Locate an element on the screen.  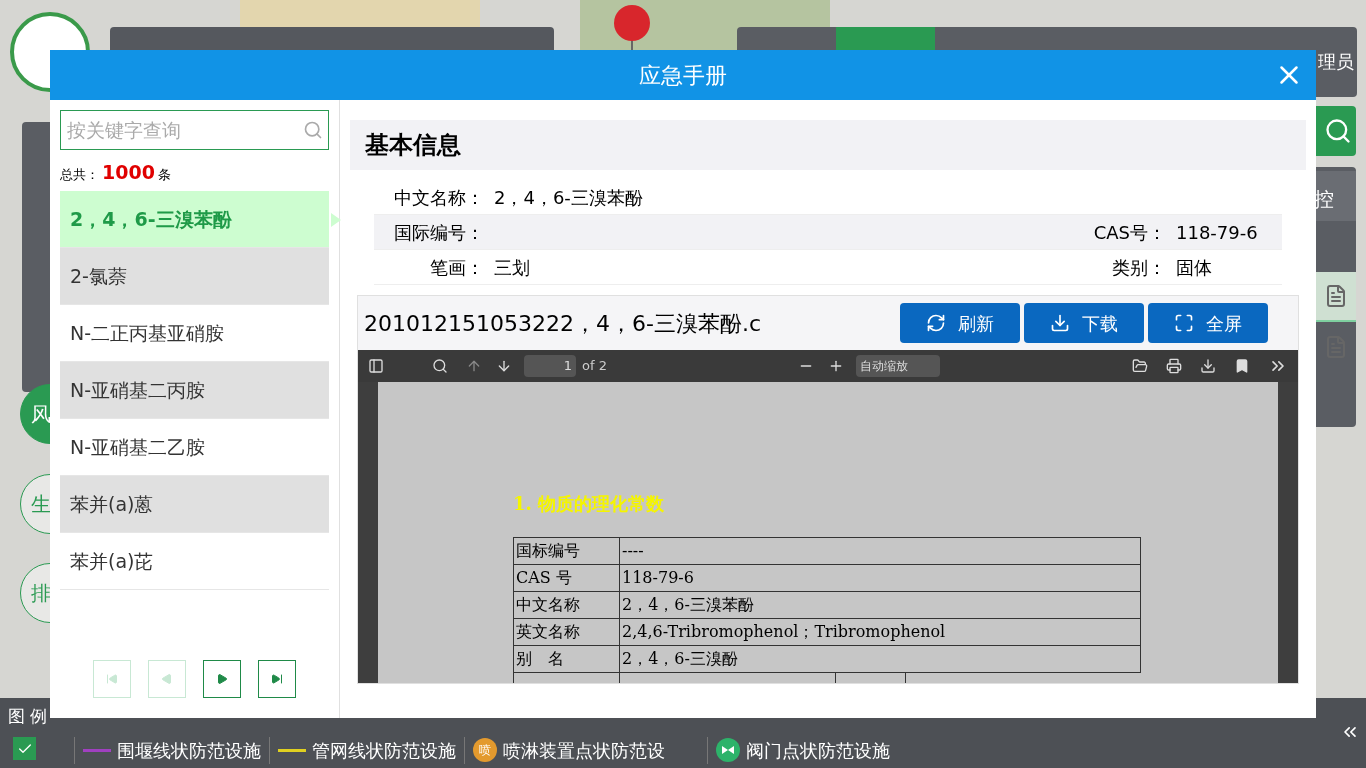
field-value: 2，4，6-三溴苯酚 is located at coordinates (568, 197).